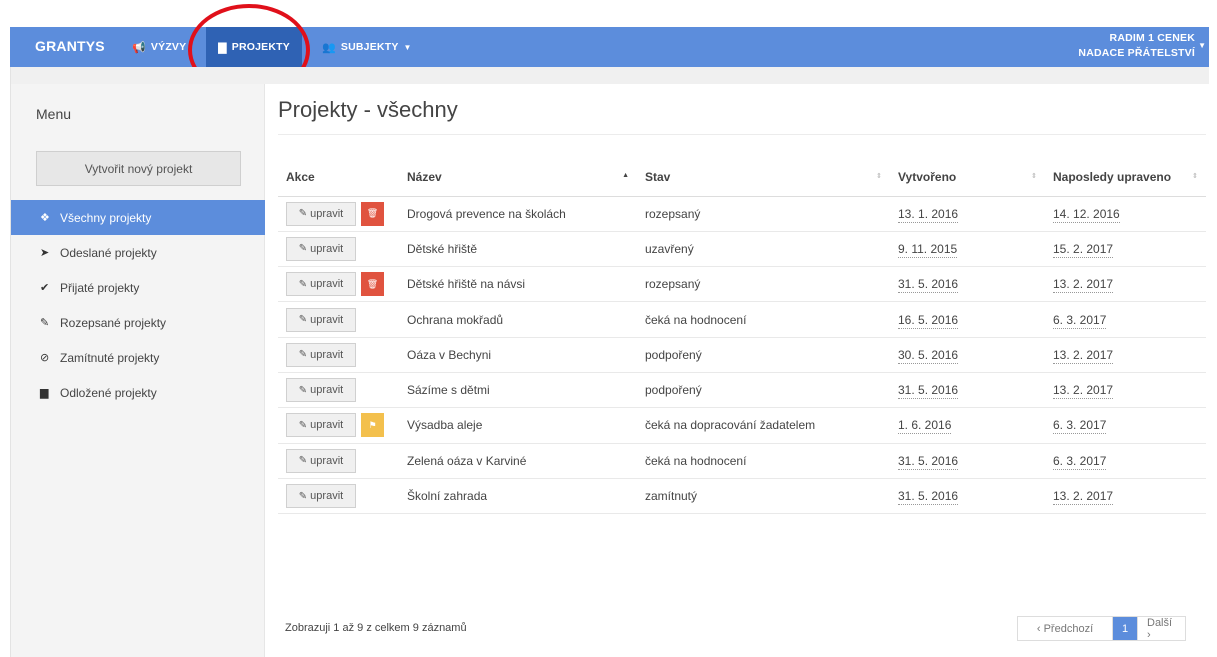 The image size is (1217, 657). Describe the element at coordinates (763, 496) in the screenshot. I see `cell-stav: zamítnutý` at that location.